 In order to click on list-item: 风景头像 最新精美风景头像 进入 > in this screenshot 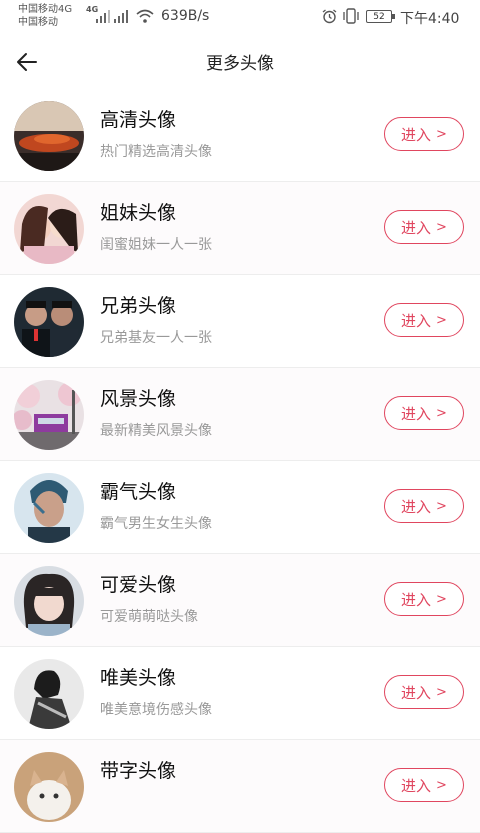, I will do `click(240, 414)`.